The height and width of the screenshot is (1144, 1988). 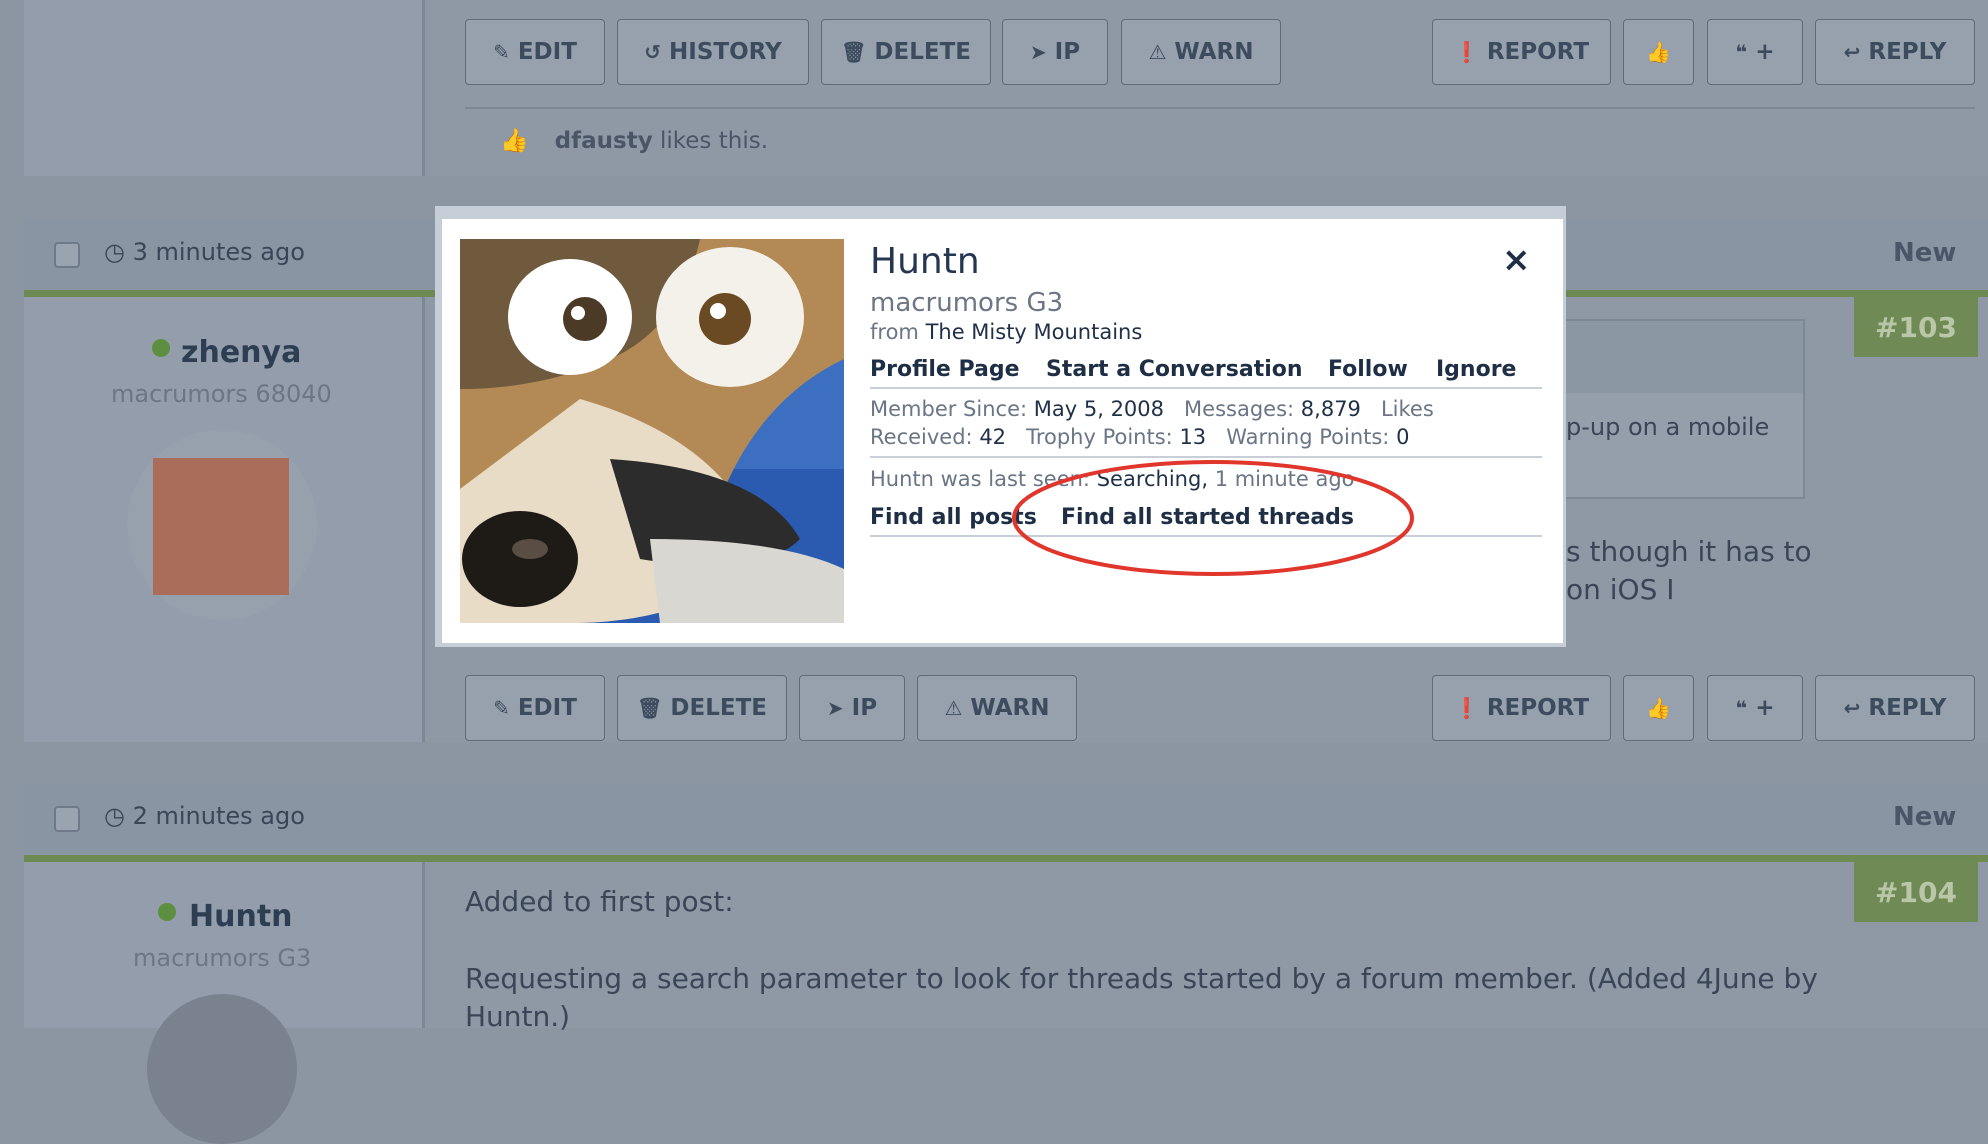 What do you see at coordinates (224, 88) in the screenshot?
I see `user-panel-top` at bounding box center [224, 88].